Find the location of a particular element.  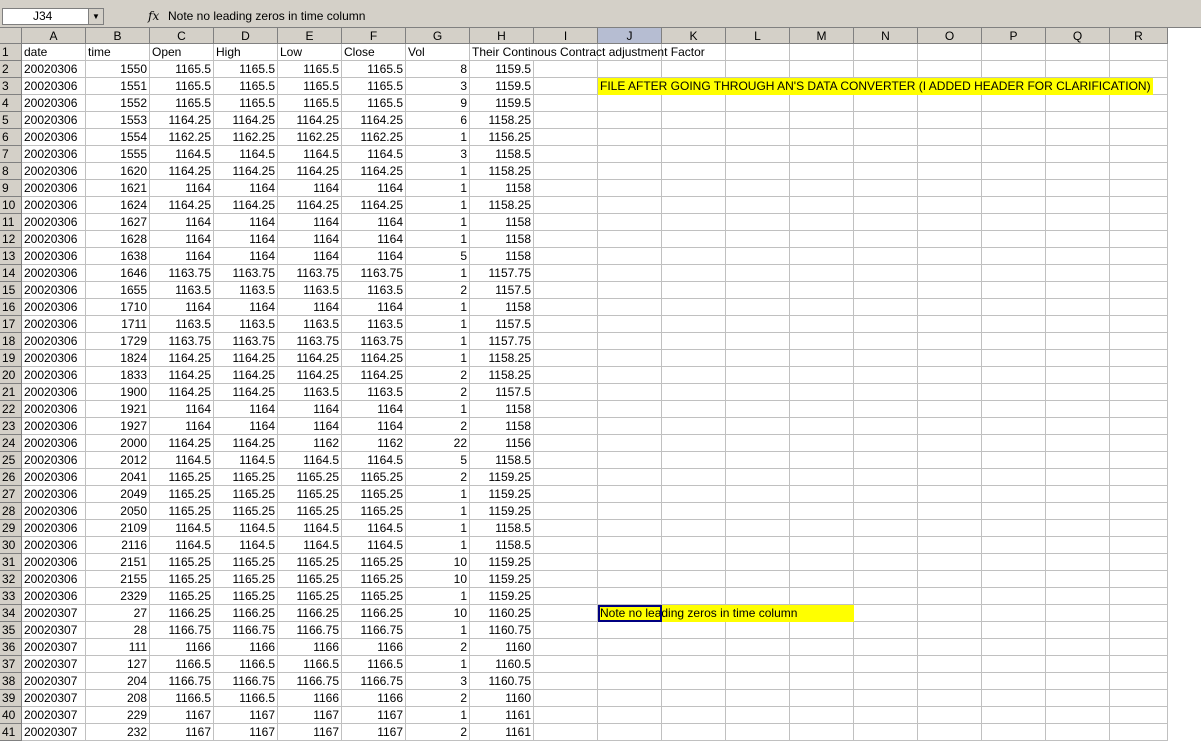

row-header: 22 is located at coordinates (11, 409).